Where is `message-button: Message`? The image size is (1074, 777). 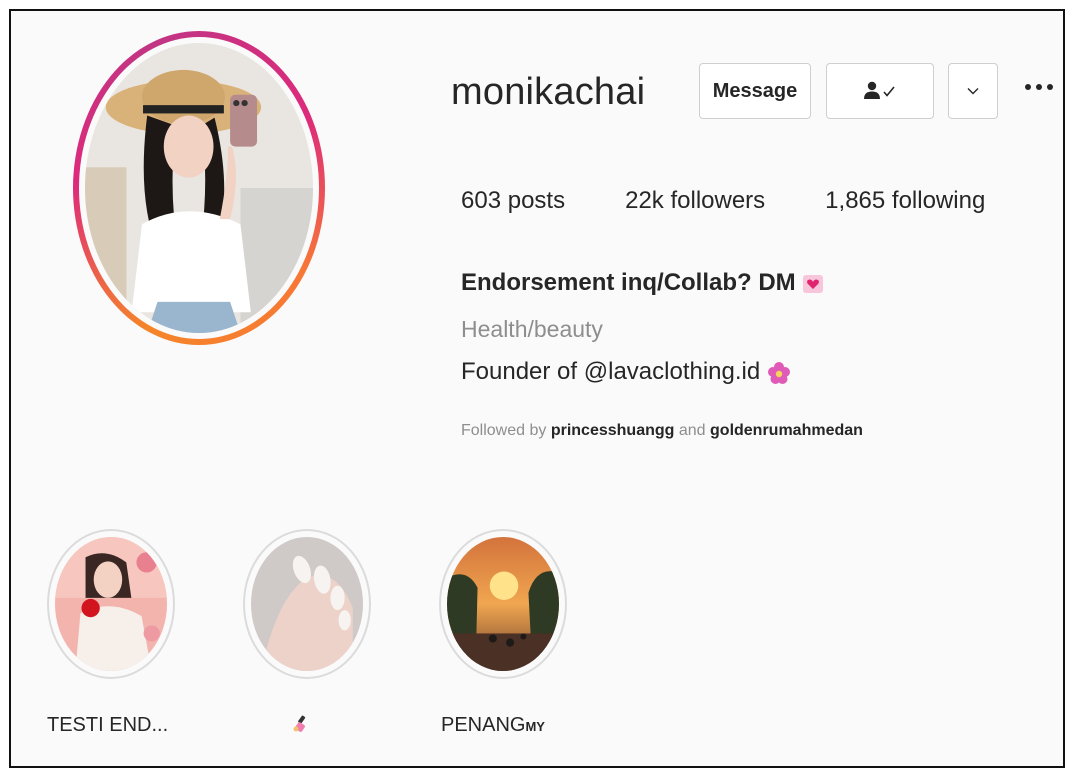 message-button: Message is located at coordinates (755, 91).